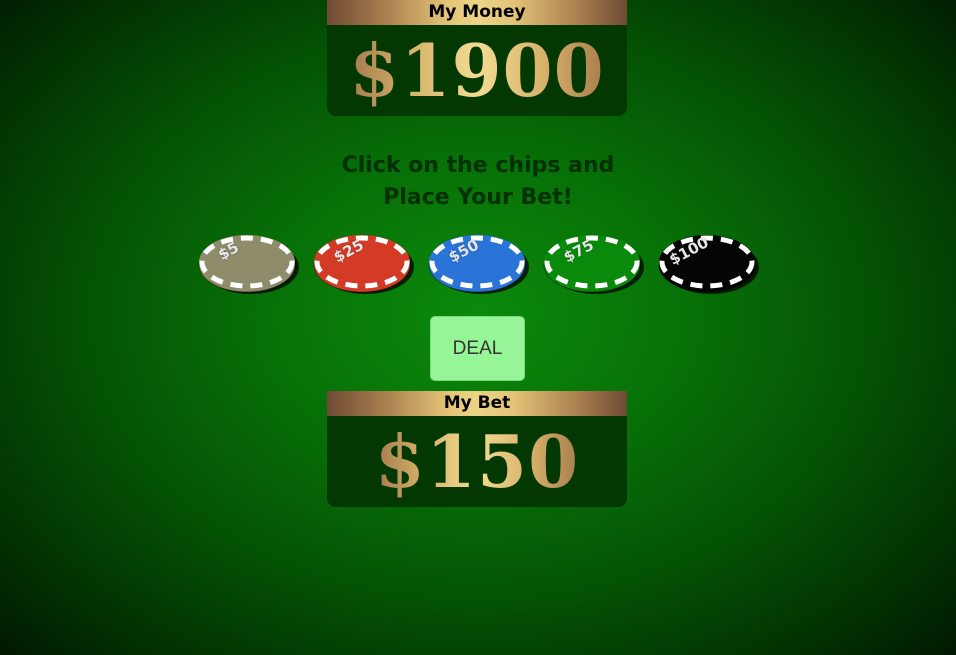  I want to click on chip-rack: $5 $25 $50 $75 $100, so click(478, 268).